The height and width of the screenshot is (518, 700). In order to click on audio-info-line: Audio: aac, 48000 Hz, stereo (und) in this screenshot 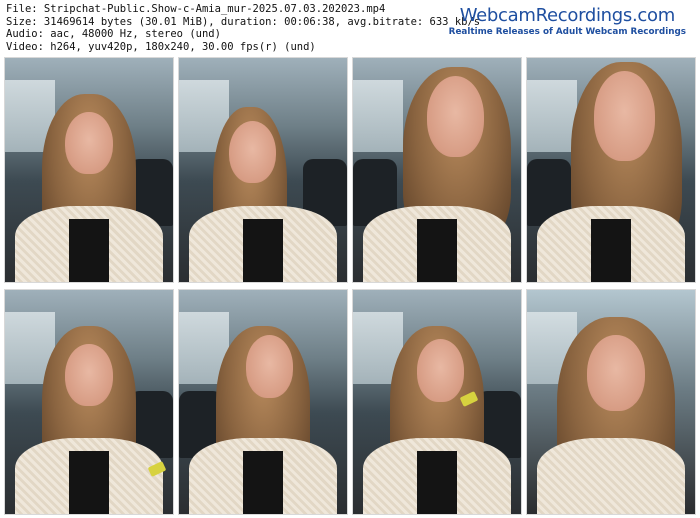, I will do `click(113, 34)`.